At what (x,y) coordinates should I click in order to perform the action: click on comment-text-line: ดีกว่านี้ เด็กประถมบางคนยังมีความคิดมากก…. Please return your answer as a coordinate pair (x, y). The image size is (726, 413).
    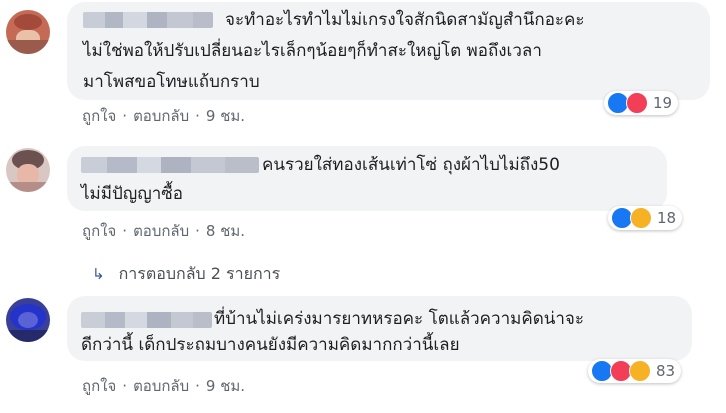
    Looking at the image, I should click on (270, 345).